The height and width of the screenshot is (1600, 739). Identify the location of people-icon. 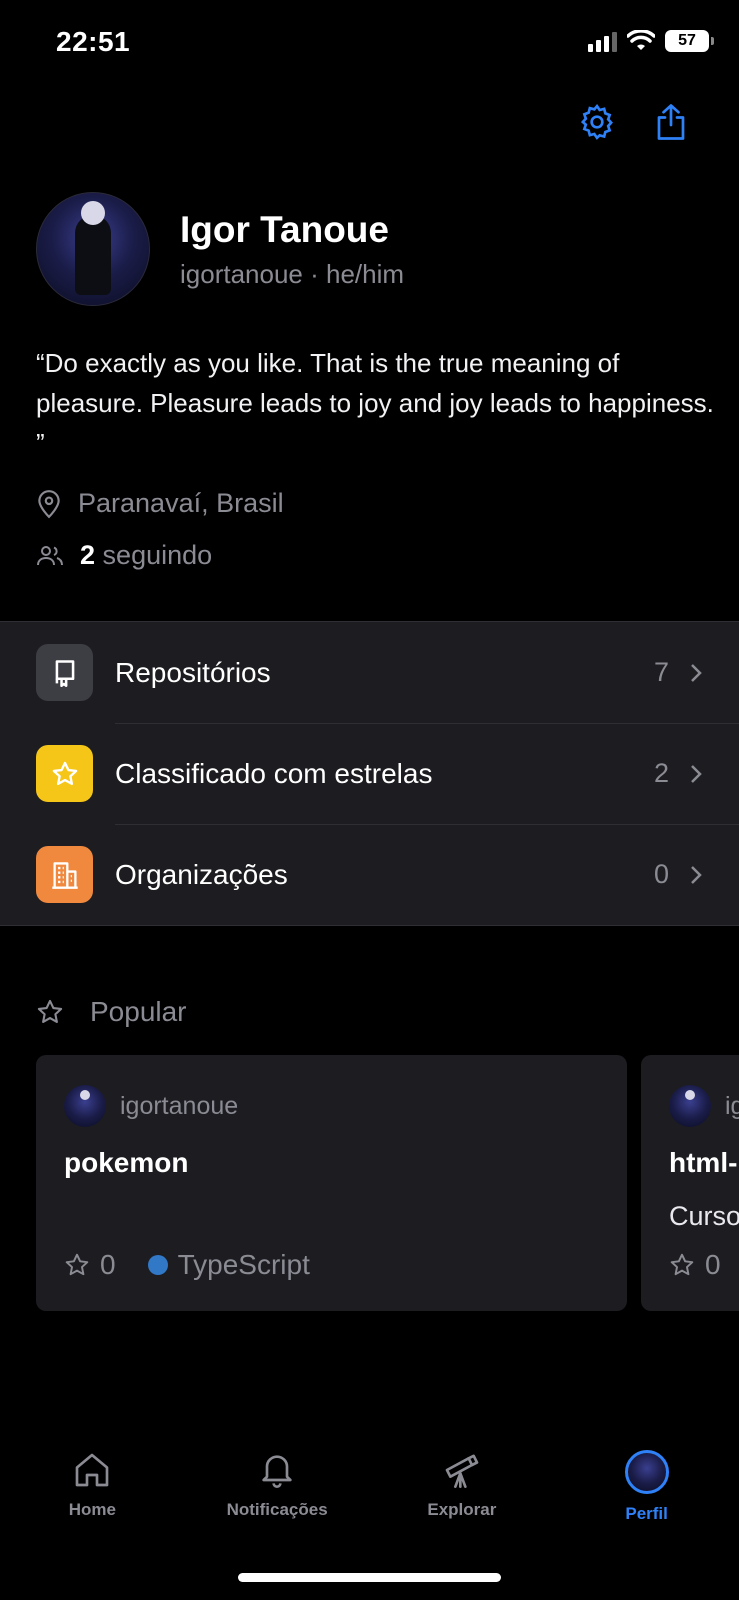
(50, 555).